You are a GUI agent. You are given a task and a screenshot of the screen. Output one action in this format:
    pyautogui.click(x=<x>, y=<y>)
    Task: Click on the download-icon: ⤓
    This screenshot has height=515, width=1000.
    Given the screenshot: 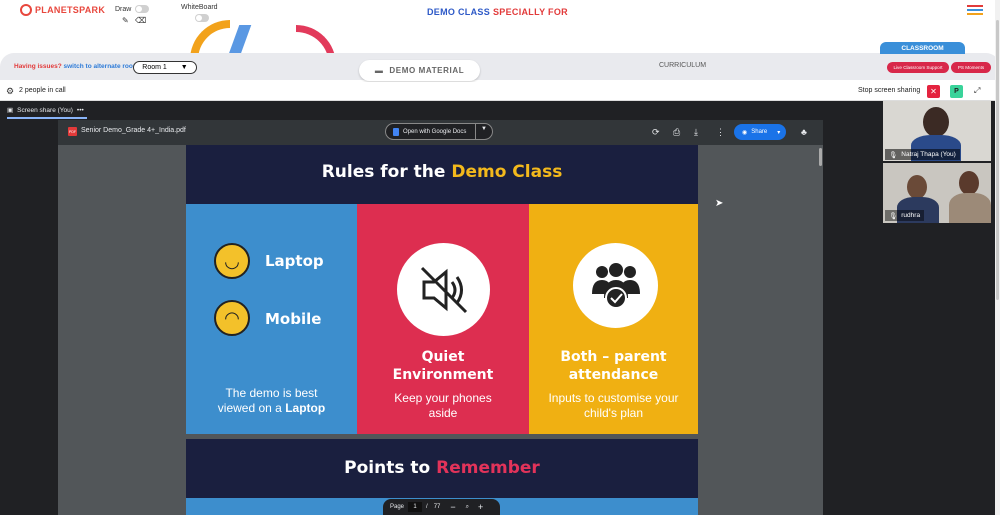 What is the action you would take?
    pyautogui.click(x=696, y=132)
    